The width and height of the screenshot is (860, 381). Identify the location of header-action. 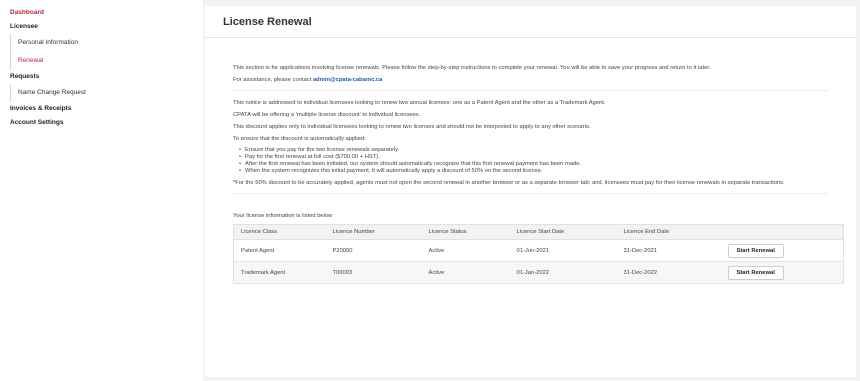
(782, 232).